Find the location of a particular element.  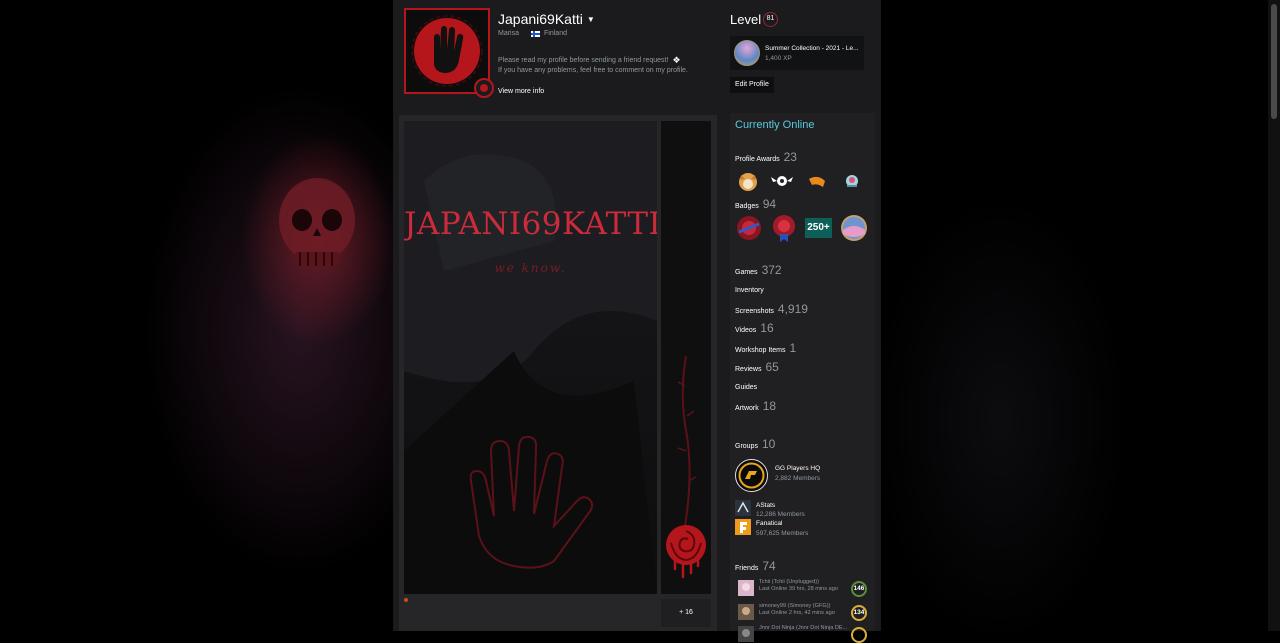

red-ribbon-badge-icon is located at coordinates (784, 228).